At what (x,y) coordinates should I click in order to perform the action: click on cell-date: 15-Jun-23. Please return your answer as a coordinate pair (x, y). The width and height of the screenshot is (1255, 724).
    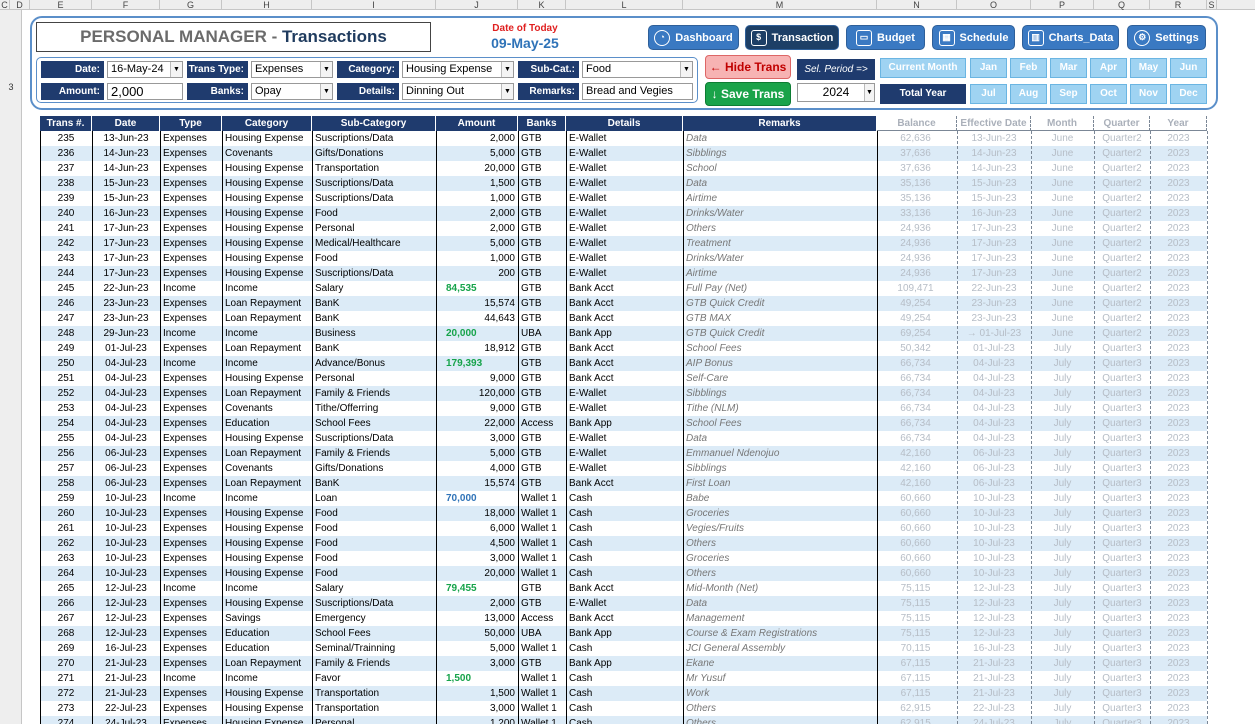
    Looking at the image, I should click on (126, 198).